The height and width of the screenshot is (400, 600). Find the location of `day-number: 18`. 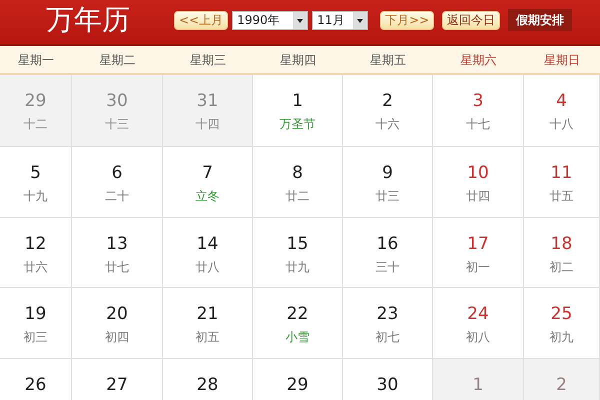

day-number: 18 is located at coordinates (561, 244).